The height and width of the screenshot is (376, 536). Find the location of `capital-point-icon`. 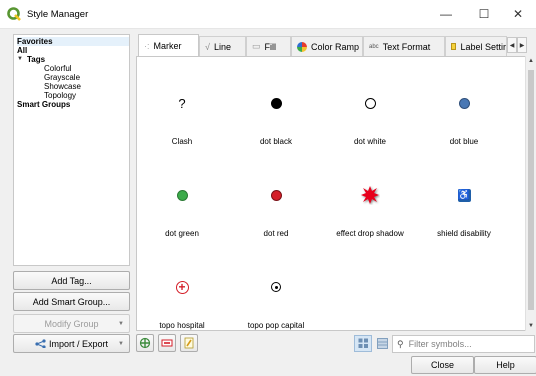

capital-point-icon is located at coordinates (276, 287).